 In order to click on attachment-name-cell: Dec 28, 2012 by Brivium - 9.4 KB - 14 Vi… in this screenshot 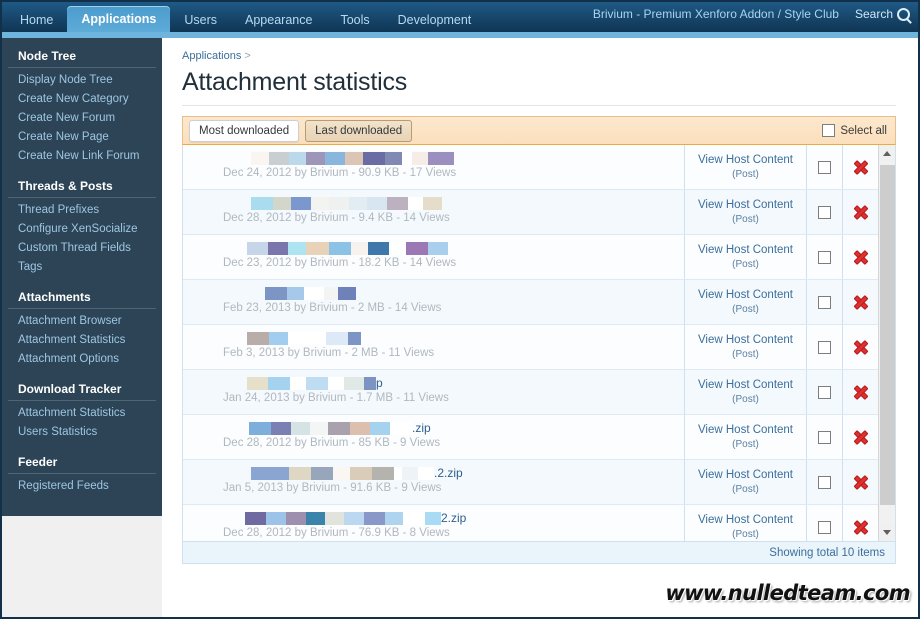, I will do `click(433, 212)`.